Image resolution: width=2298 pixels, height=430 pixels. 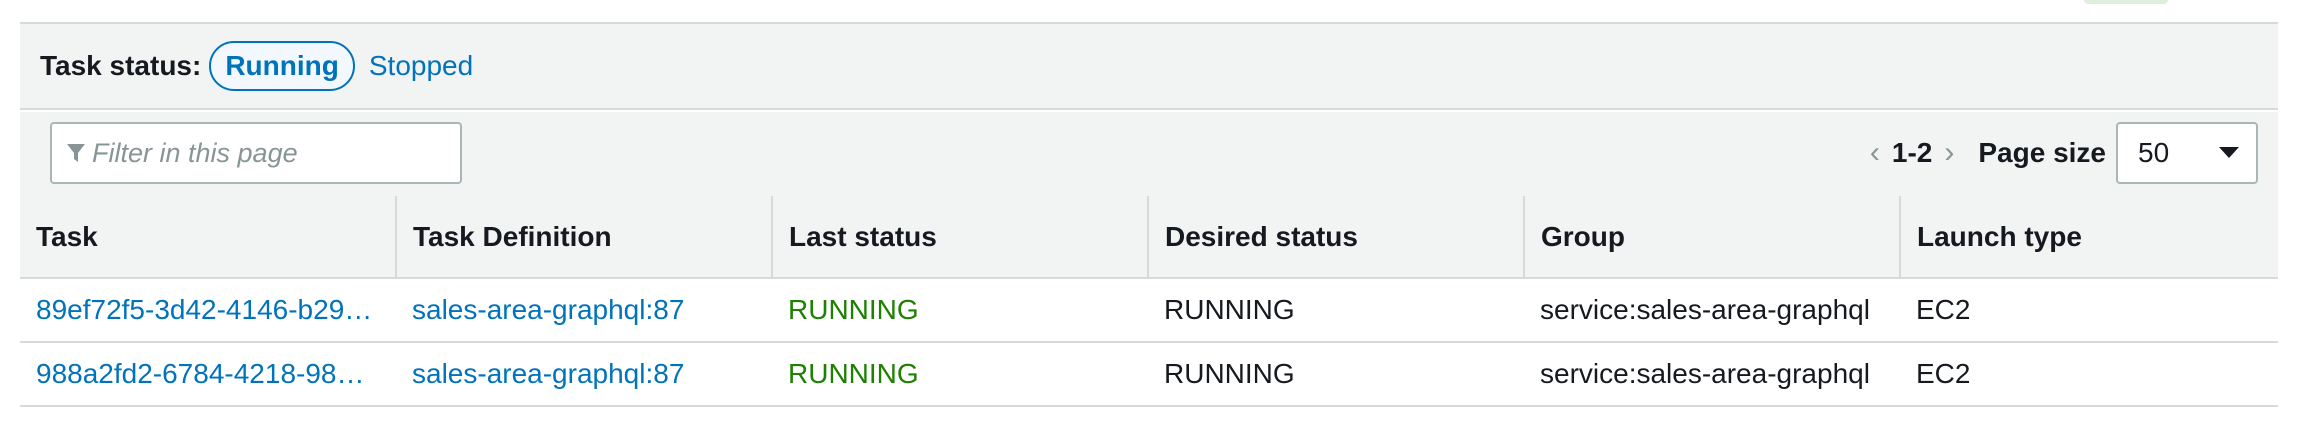 What do you see at coordinates (195, 152) in the screenshot?
I see `filter-placeholder: Filter in this page` at bounding box center [195, 152].